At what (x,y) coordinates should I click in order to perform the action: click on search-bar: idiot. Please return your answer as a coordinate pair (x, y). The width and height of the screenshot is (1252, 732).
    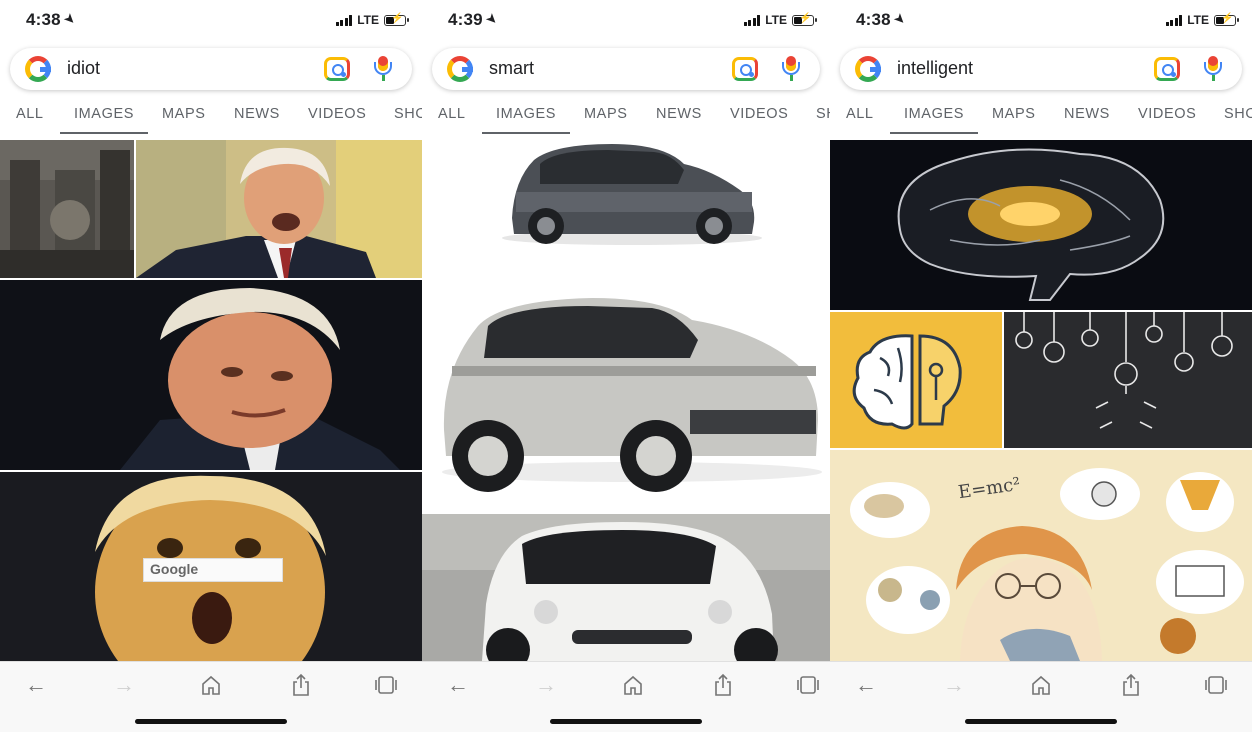
    Looking at the image, I should click on (211, 69).